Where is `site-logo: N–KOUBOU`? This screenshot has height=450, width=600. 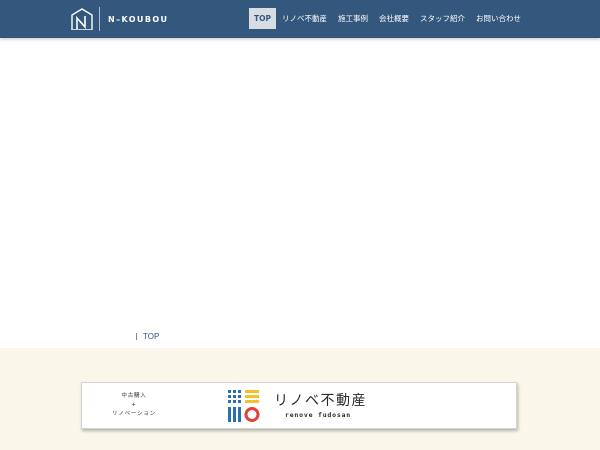 site-logo: N–KOUBOU is located at coordinates (119, 19).